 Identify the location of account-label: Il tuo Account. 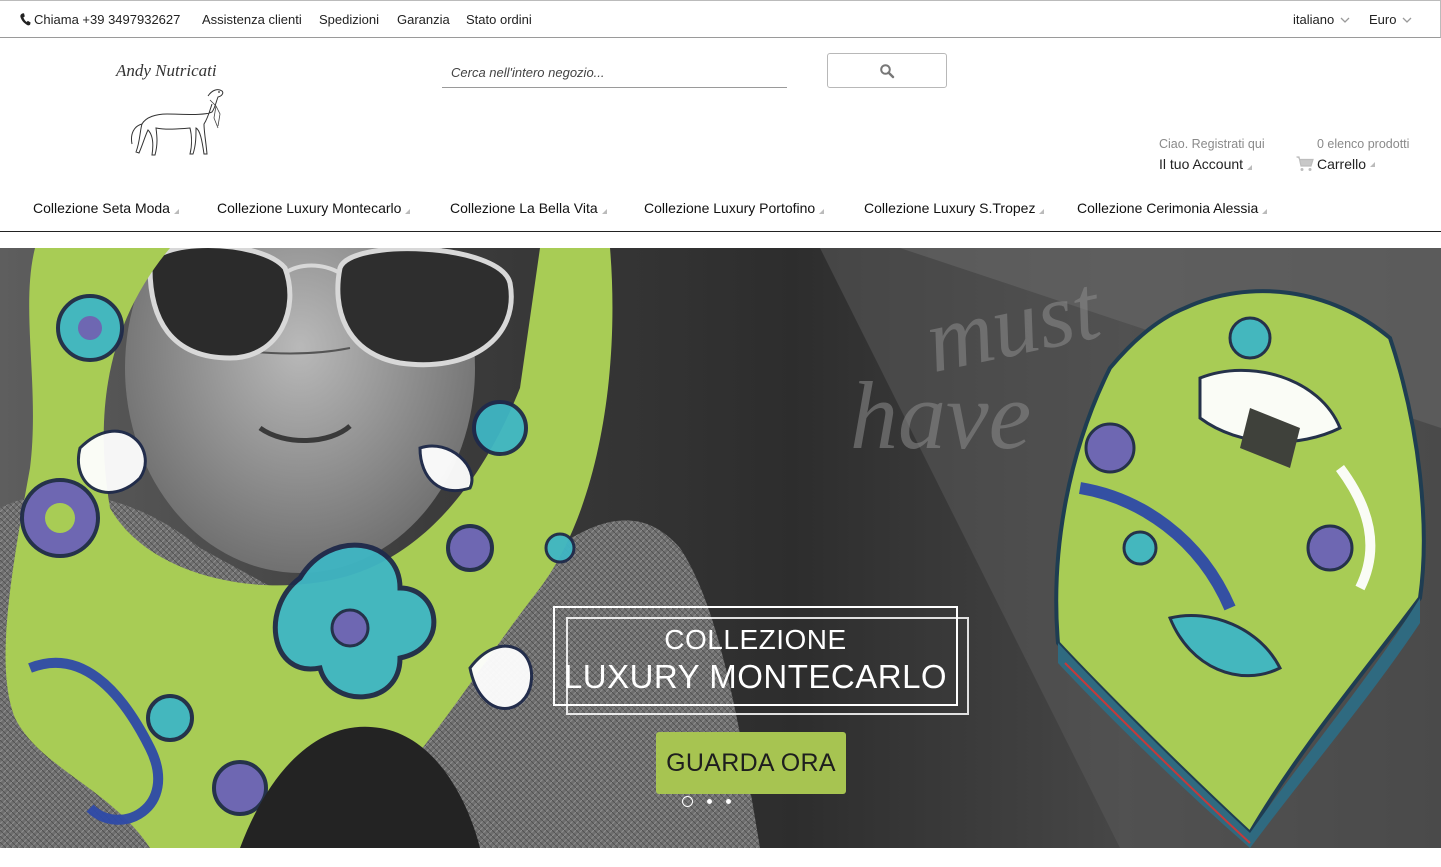
(1201, 164).